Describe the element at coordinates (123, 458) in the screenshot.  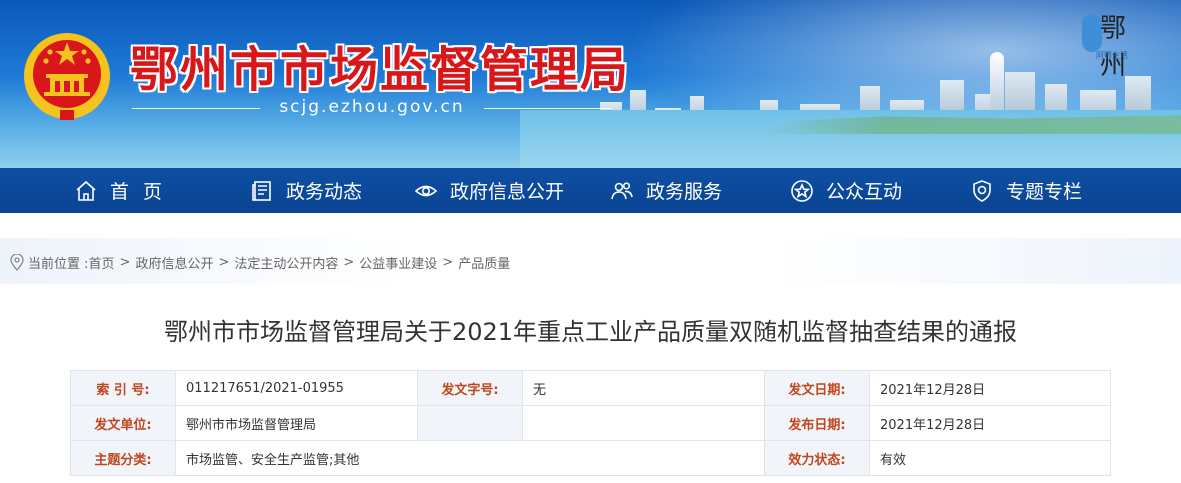
I see `topic-label: 主题分类:` at that location.